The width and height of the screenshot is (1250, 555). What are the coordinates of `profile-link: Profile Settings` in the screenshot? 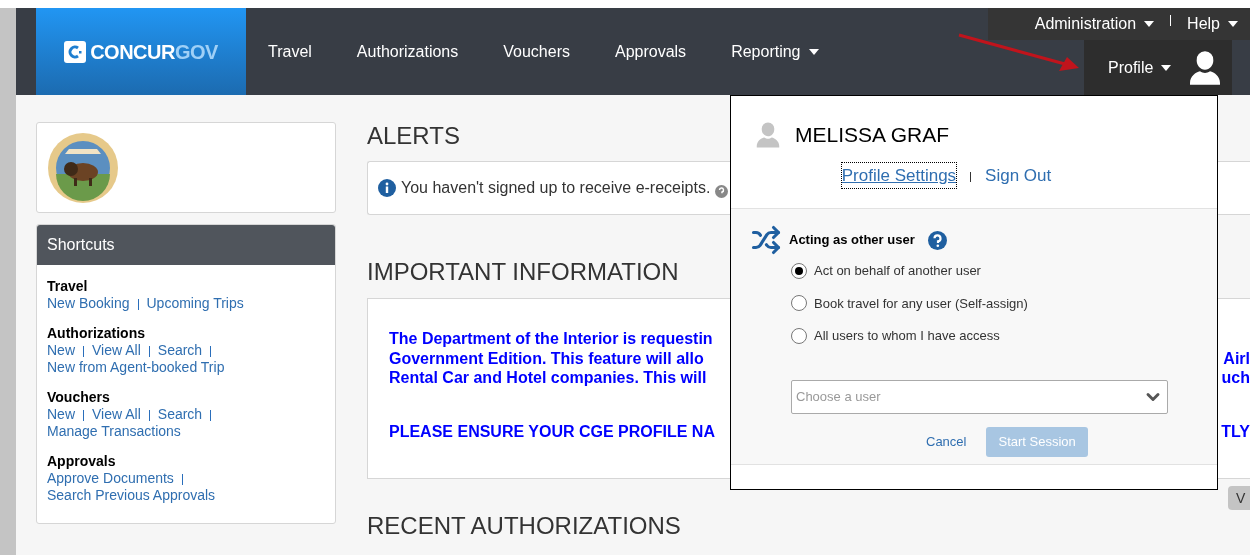 It's located at (899, 175).